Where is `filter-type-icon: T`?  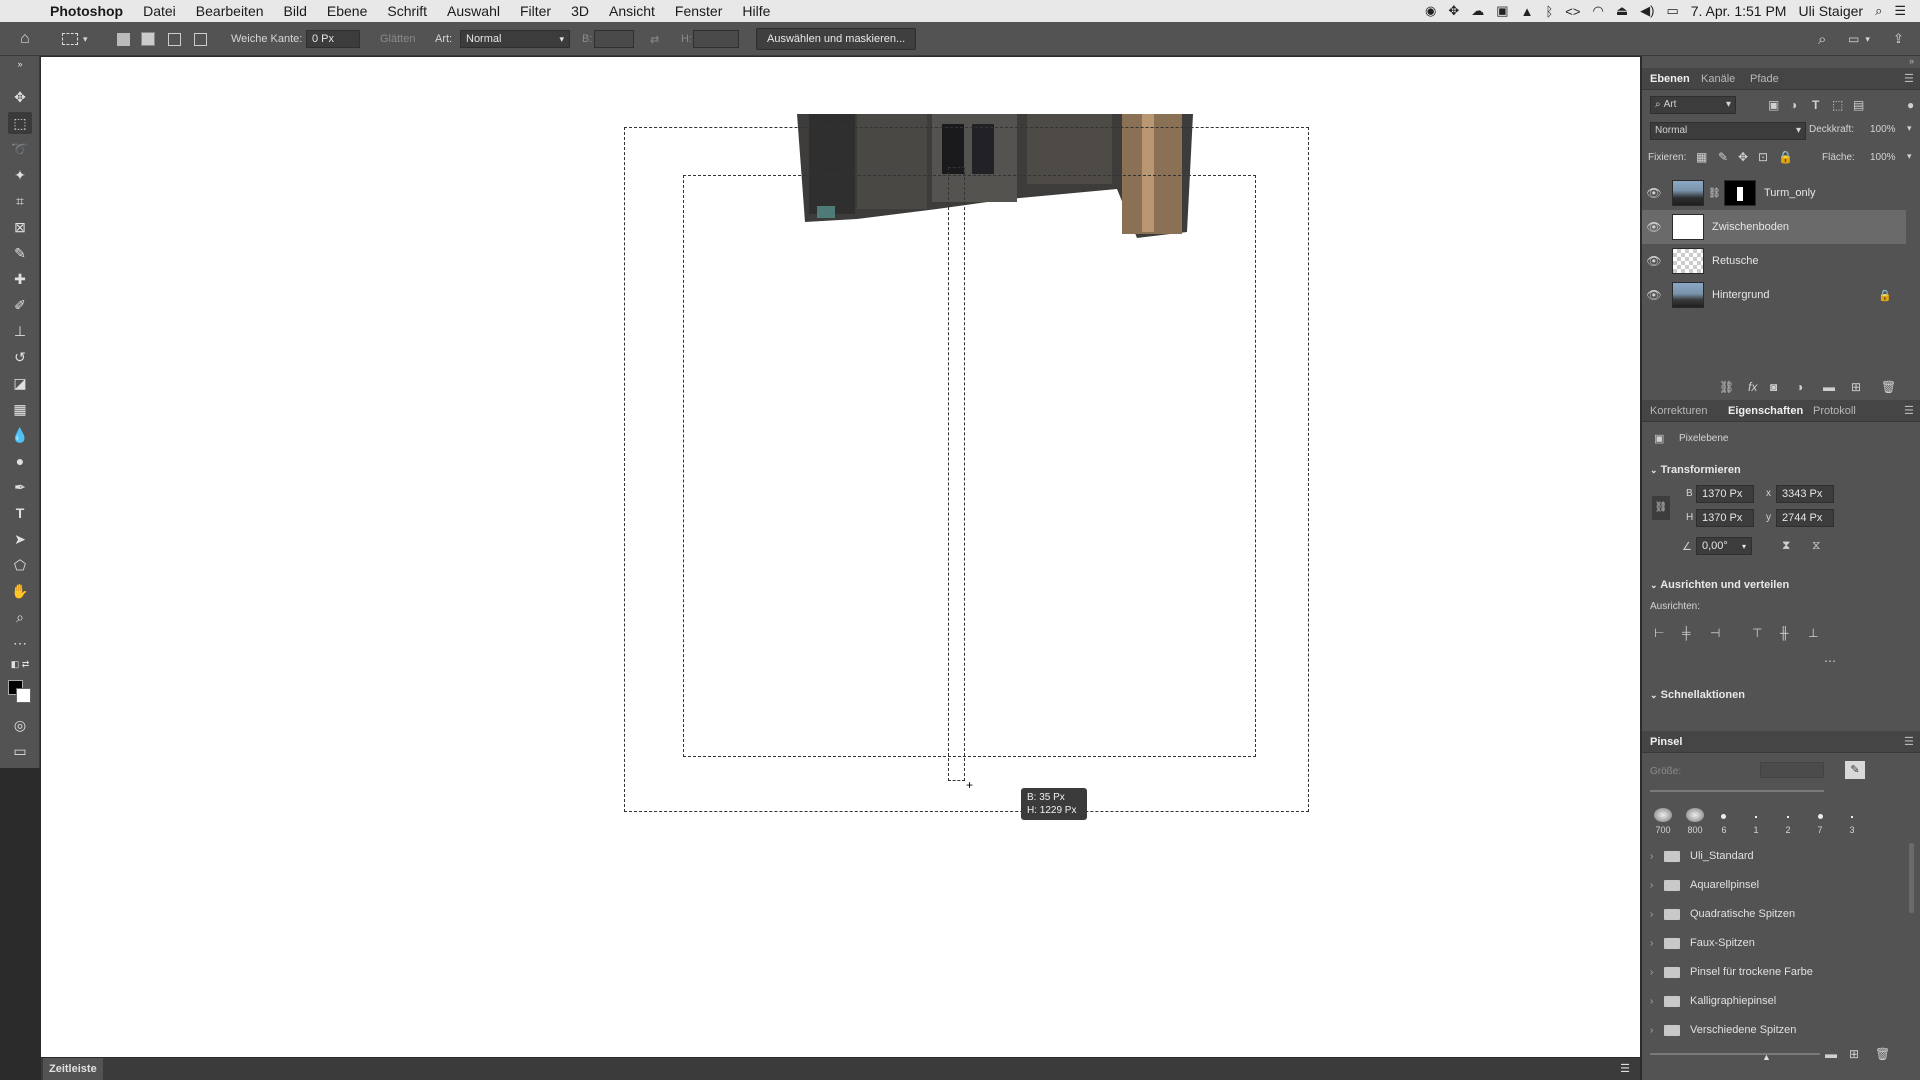
filter-type-icon: T is located at coordinates (1815, 105).